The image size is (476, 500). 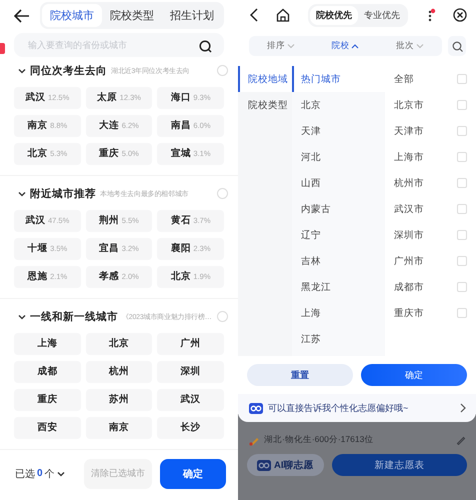 I want to click on city-name: 武汉市, so click(x=409, y=209).